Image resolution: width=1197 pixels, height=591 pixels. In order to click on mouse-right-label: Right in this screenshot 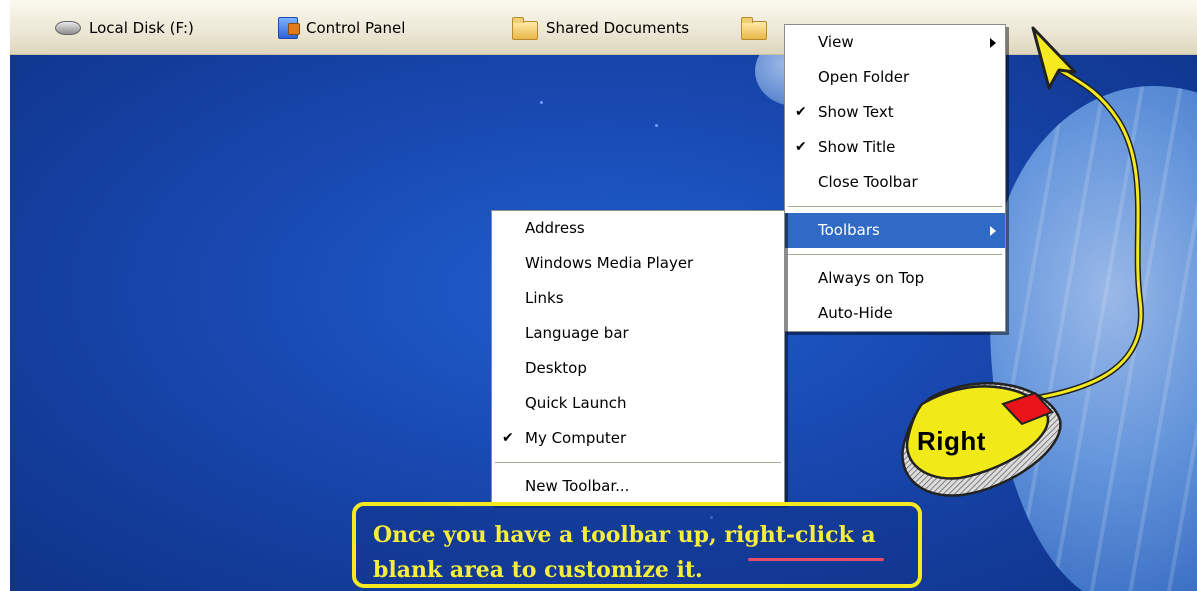, I will do `click(951, 441)`.